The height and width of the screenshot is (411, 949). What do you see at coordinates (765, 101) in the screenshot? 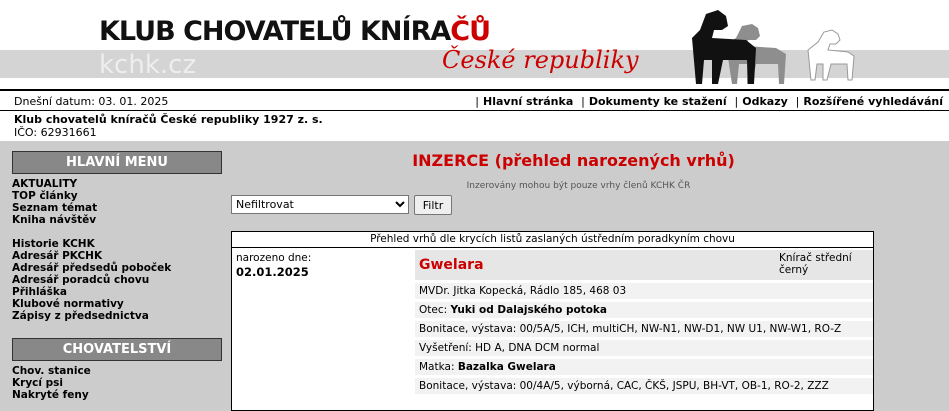
I see `nav-links-link: Odkazy` at bounding box center [765, 101].